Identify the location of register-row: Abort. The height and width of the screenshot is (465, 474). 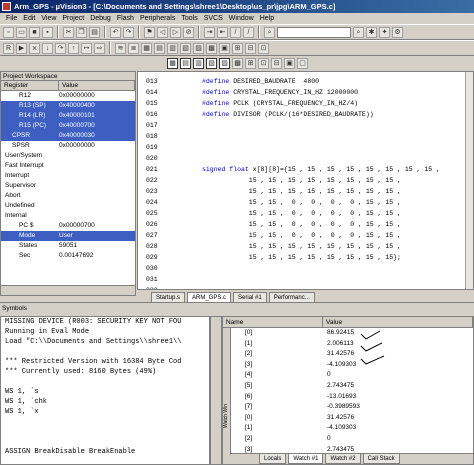
(68, 196).